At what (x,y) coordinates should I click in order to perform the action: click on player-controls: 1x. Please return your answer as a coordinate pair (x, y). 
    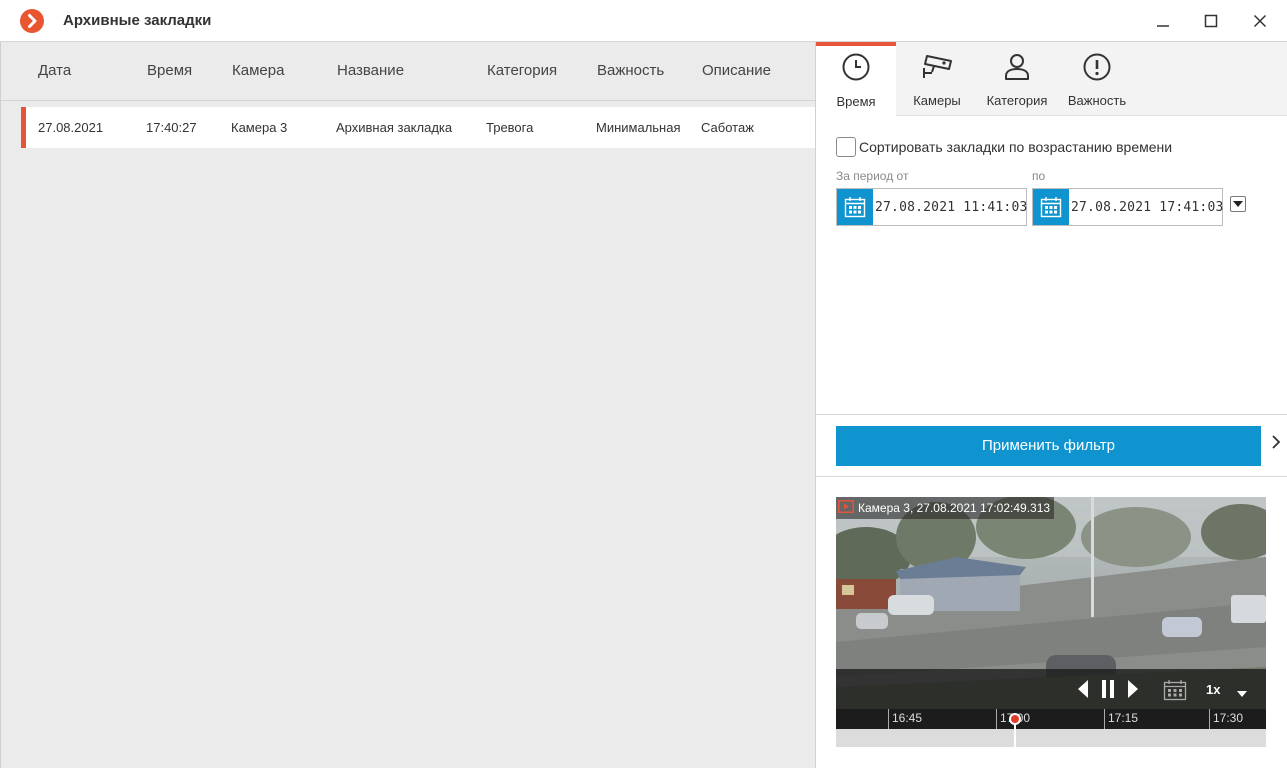
    Looking at the image, I should click on (1051, 689).